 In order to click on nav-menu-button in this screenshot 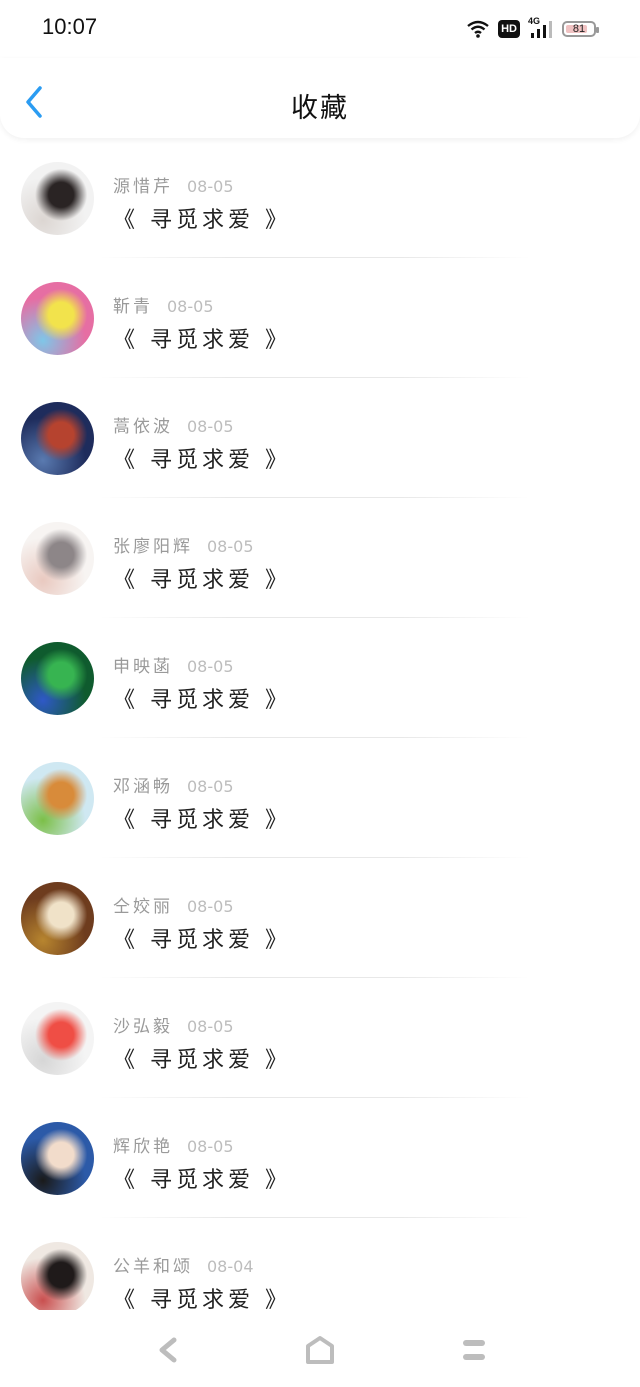, I will do `click(474, 1350)`.